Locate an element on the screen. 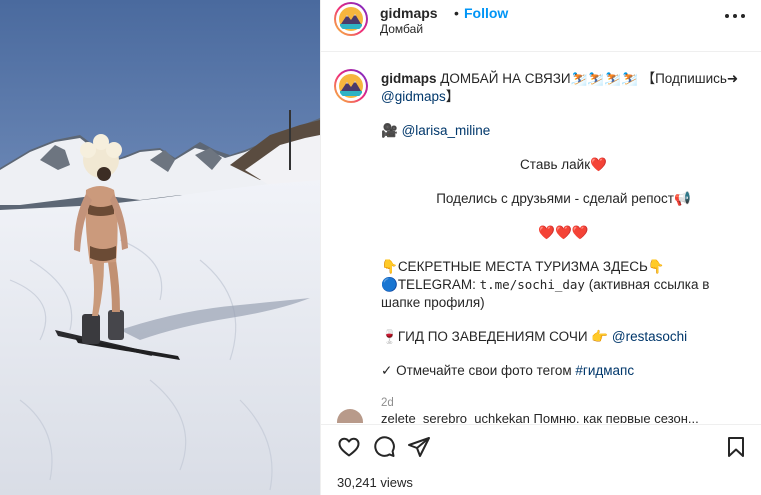 The image size is (761, 495). like-line: Ставь лайк❤️ is located at coordinates (563, 165).